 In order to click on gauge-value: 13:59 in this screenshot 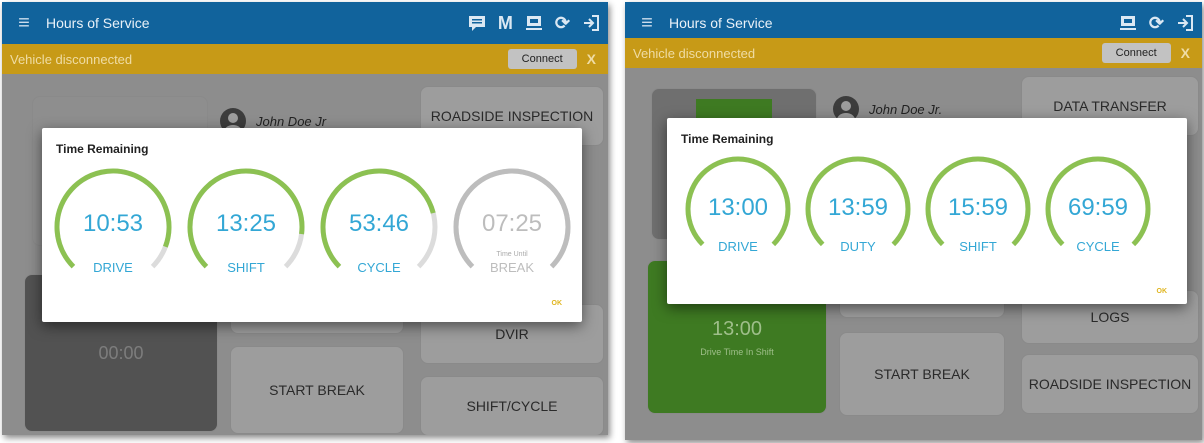, I will do `click(858, 207)`.